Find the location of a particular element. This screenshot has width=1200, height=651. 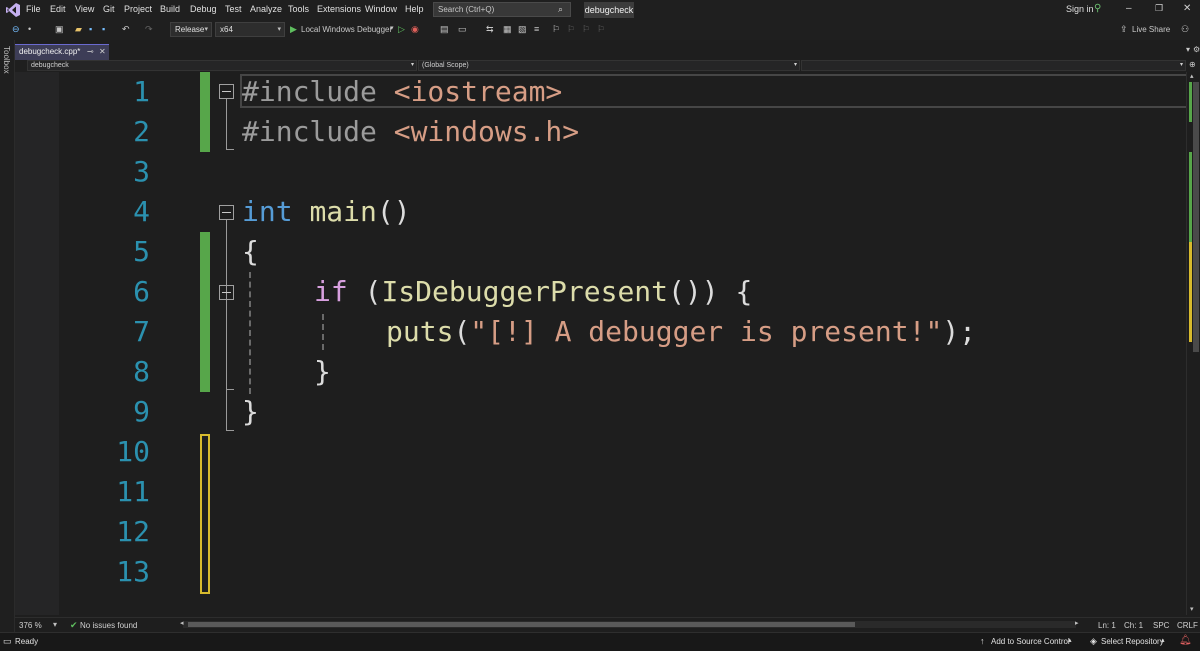

scrollbar-change-marker is located at coordinates (1190, 197).